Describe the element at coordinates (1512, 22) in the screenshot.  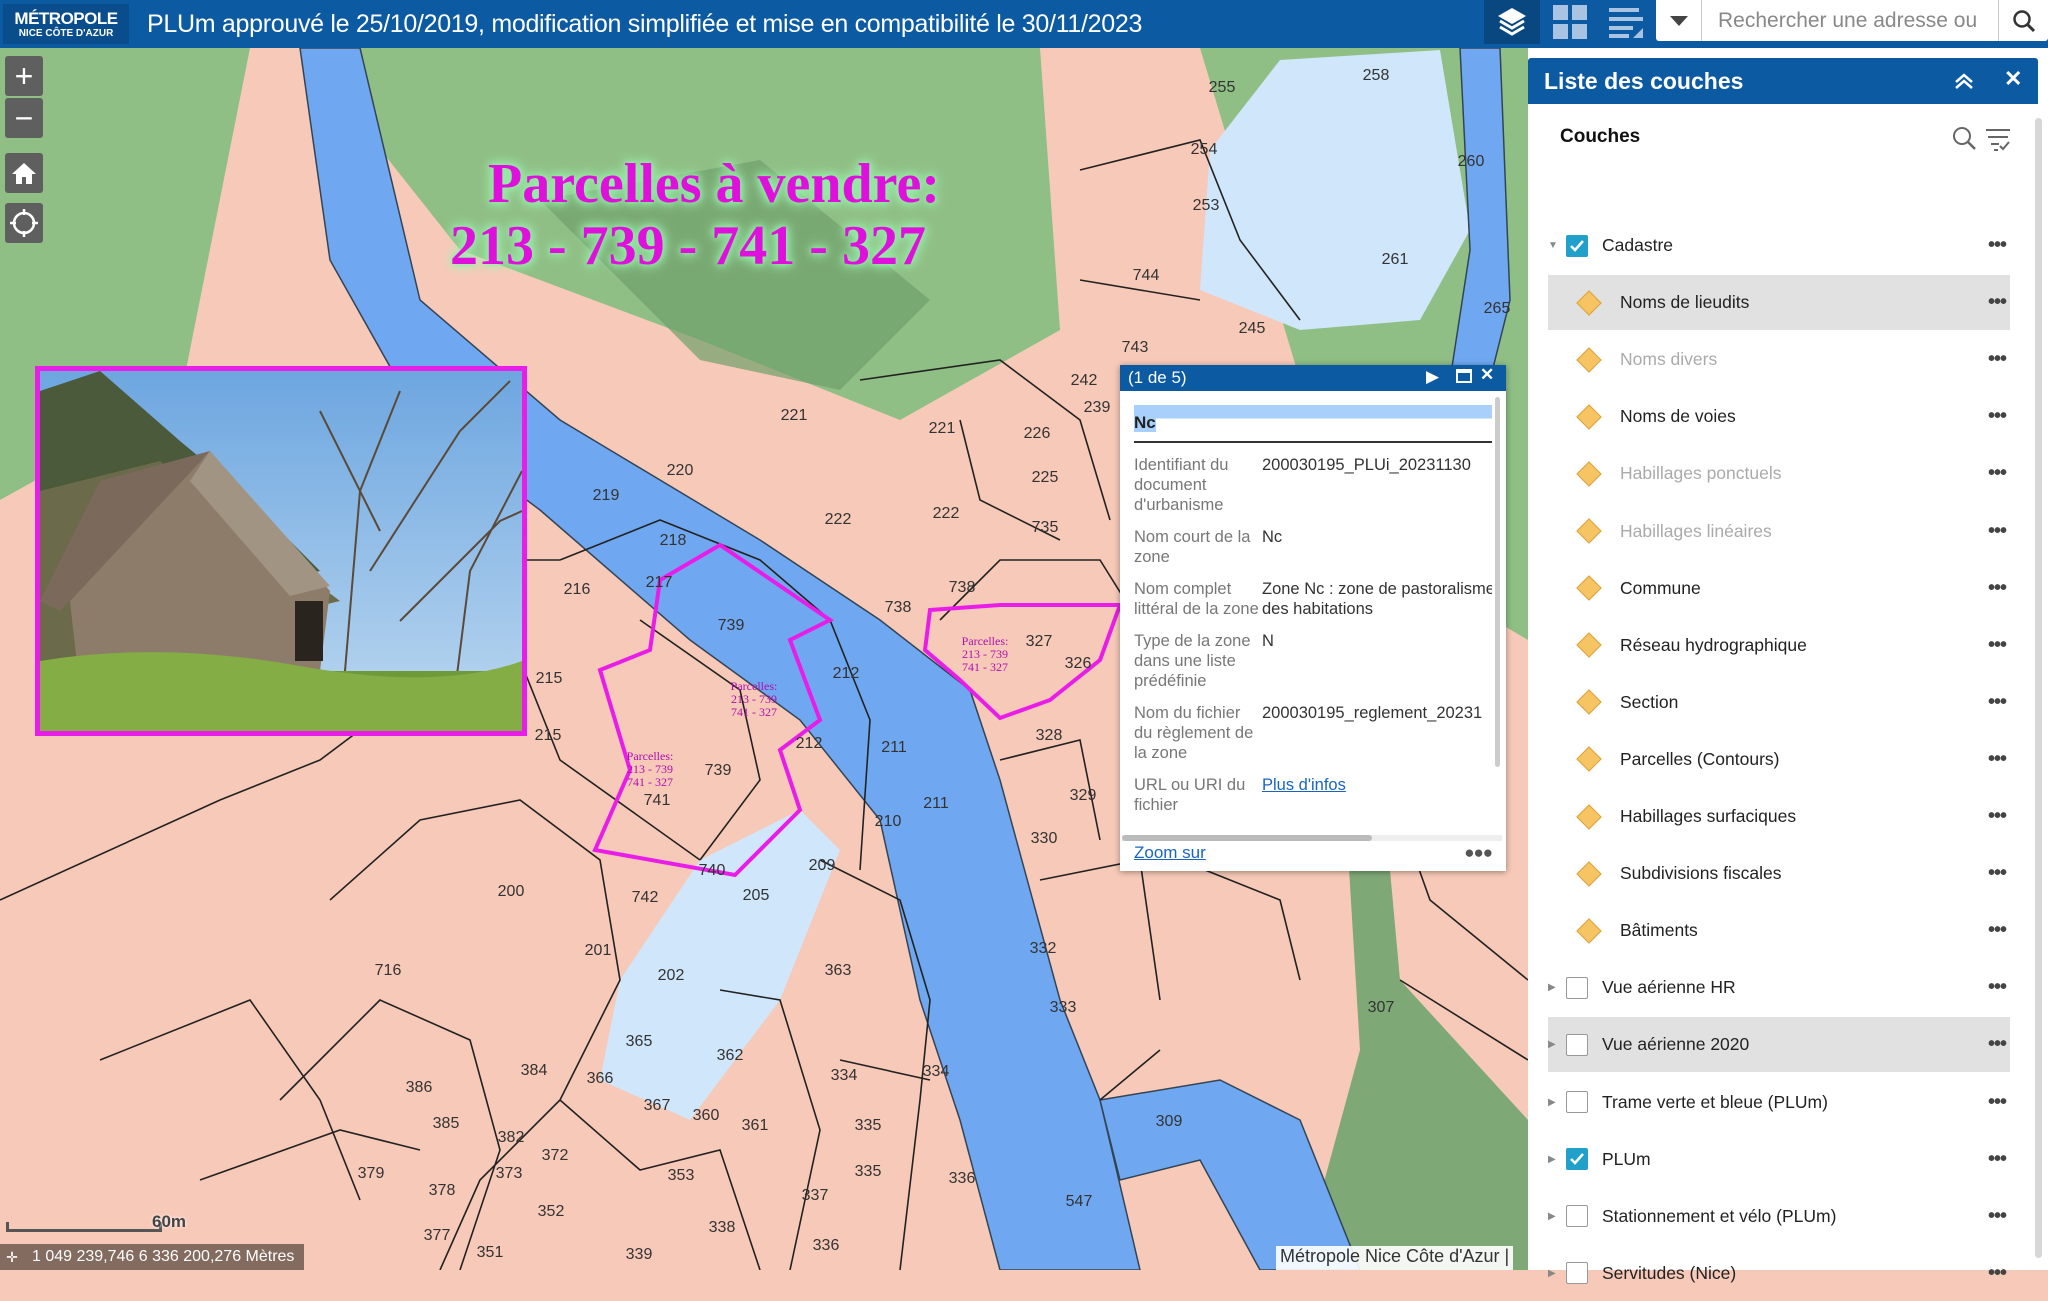
I see `layers-button` at that location.